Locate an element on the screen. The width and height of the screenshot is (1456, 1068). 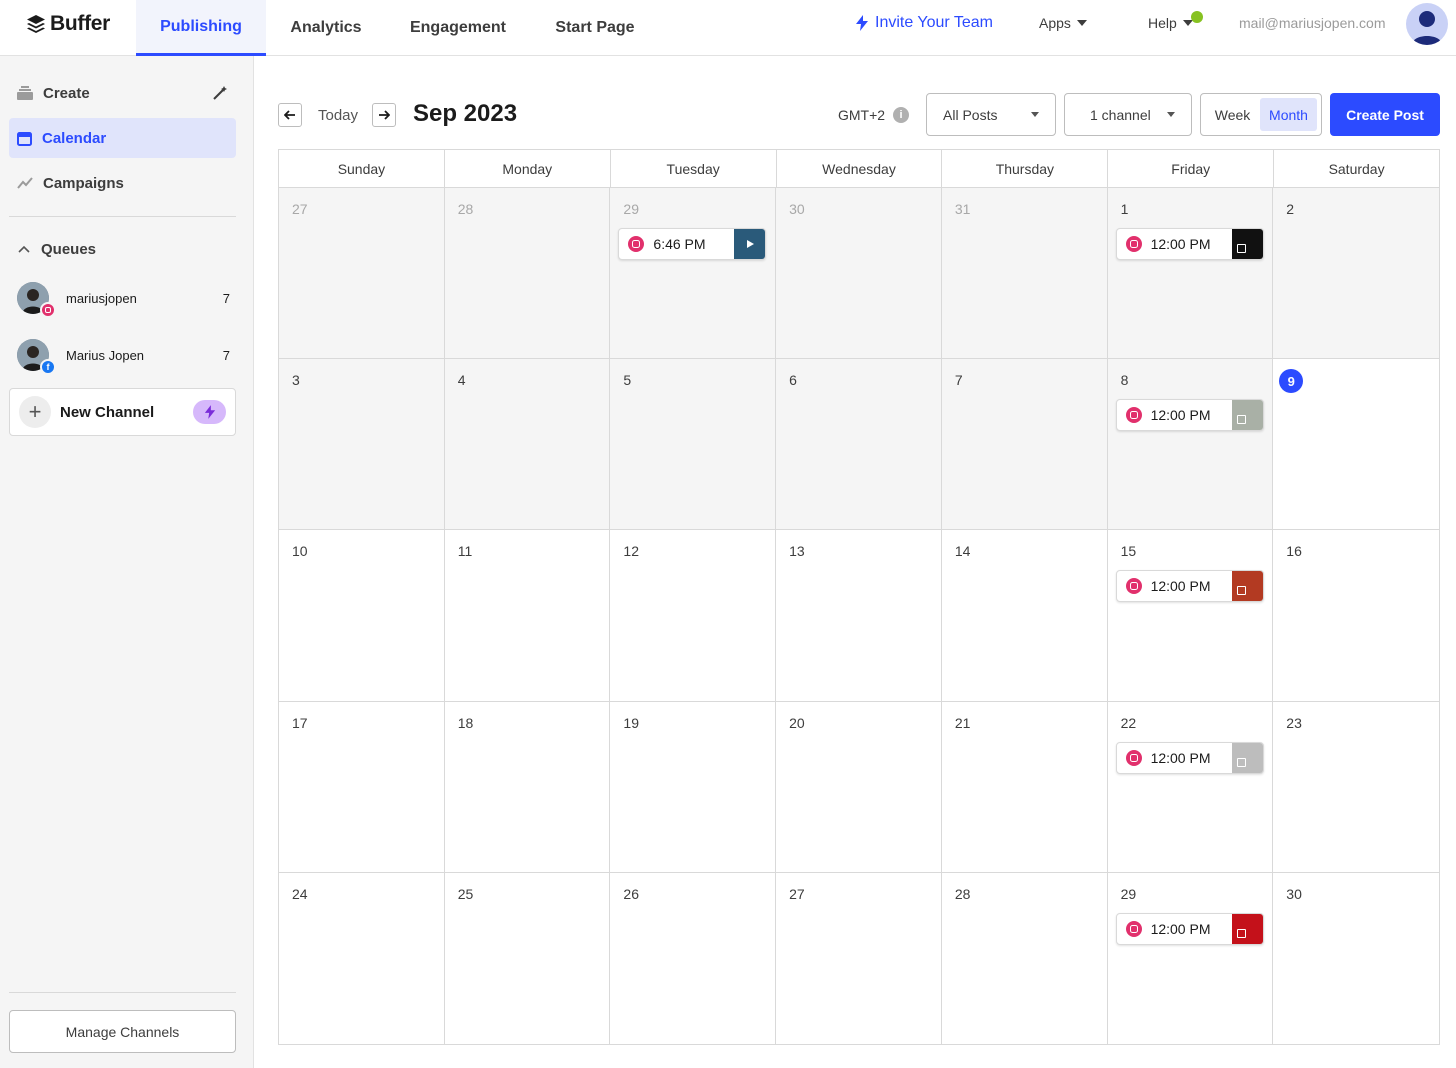
info-icon: i is located at coordinates (901, 115).